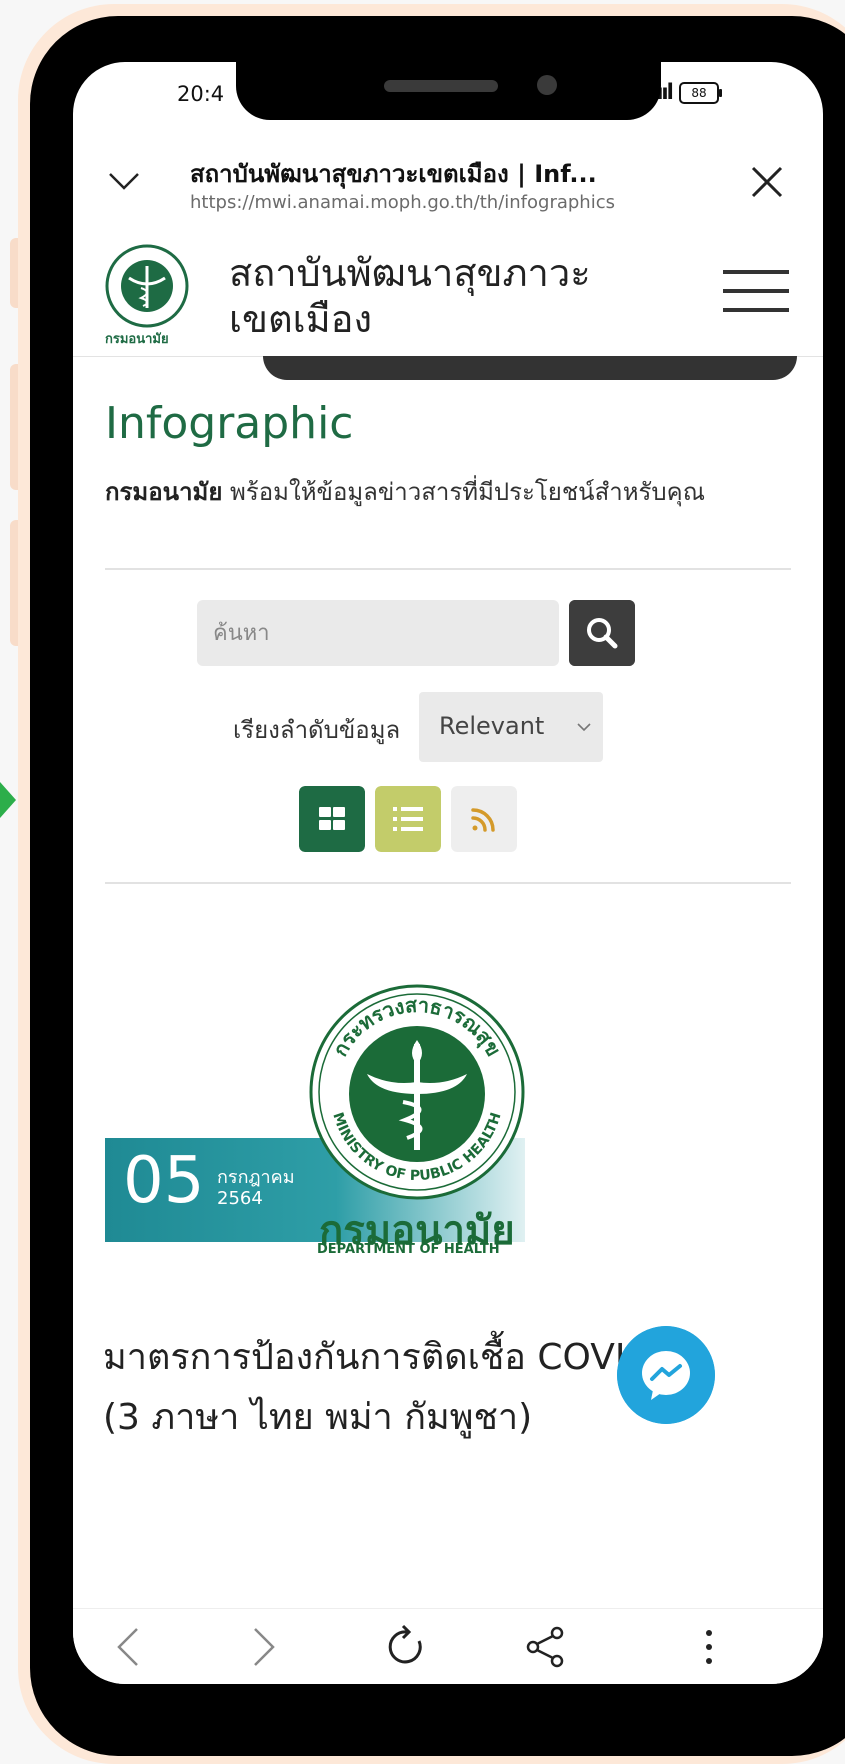 Image resolution: width=845 pixels, height=1764 pixels. Describe the element at coordinates (545, 1647) in the screenshot. I see `share-icon` at that location.